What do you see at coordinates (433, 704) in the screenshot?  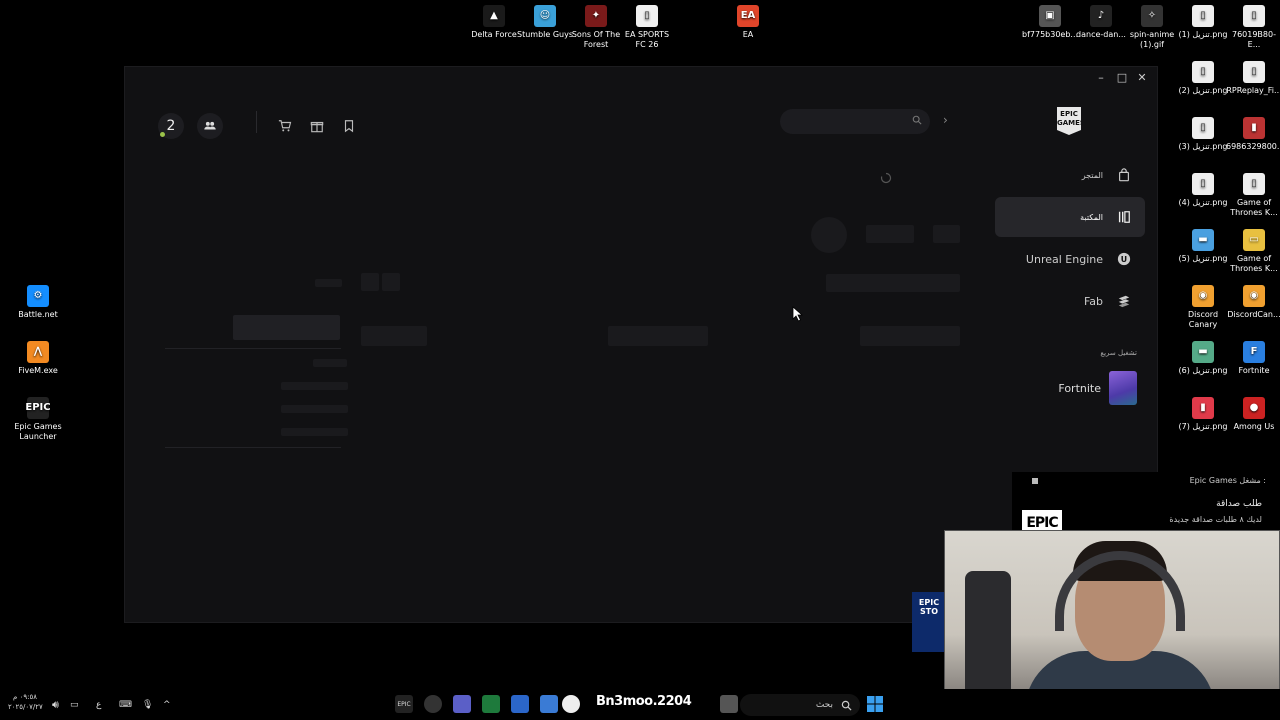 I see `taskbar-obs-icon` at bounding box center [433, 704].